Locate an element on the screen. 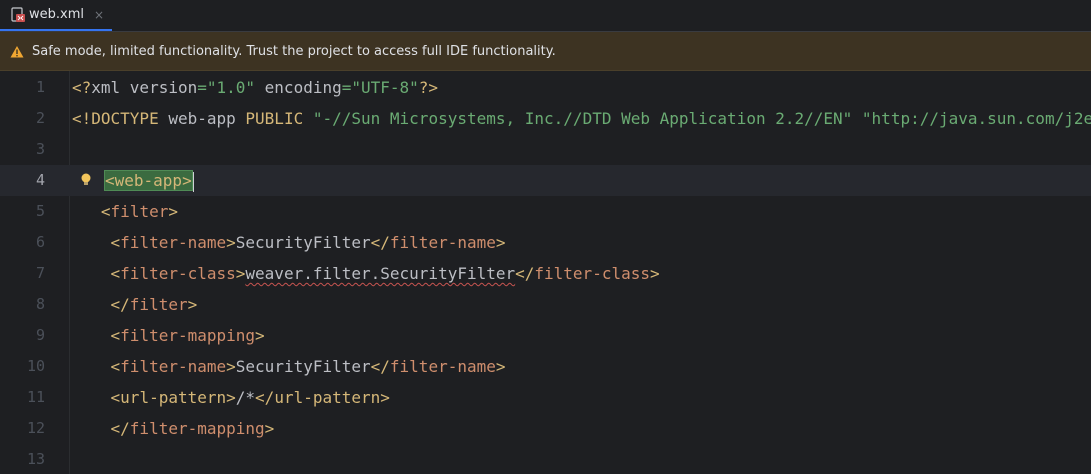 This screenshot has height=474, width=1091. code-token: xml version is located at coordinates (144, 87).